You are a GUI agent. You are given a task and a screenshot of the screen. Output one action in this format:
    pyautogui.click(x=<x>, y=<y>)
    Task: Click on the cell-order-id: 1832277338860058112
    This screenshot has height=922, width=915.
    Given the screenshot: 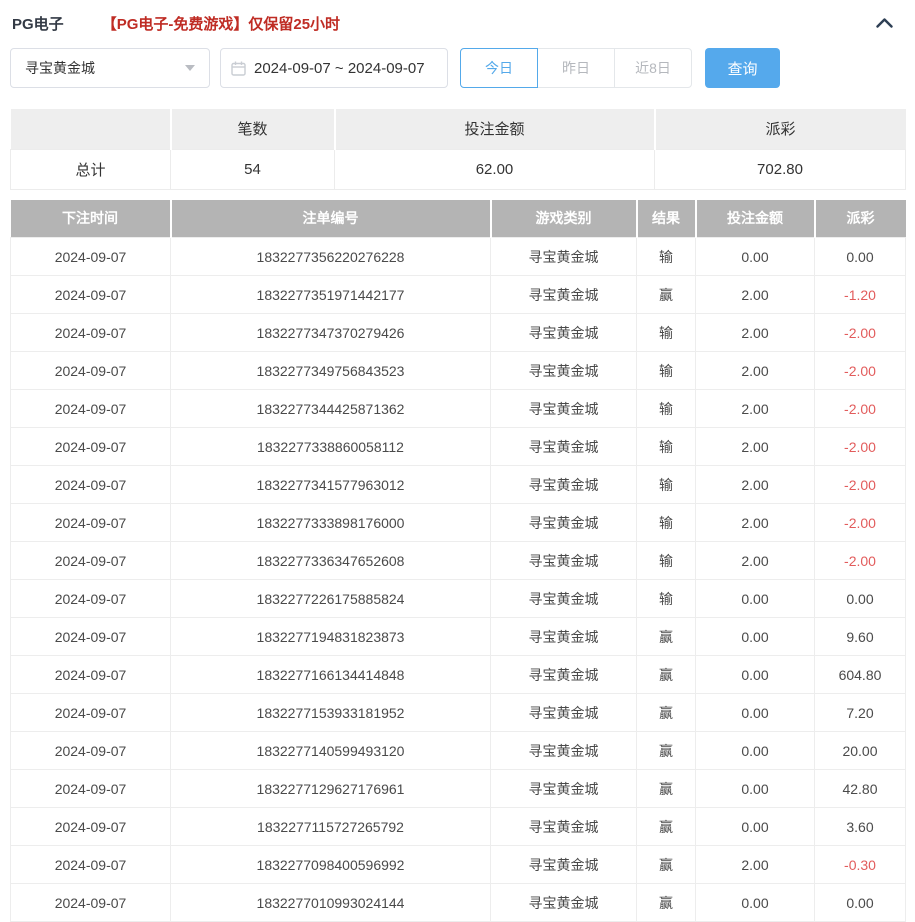 What is the action you would take?
    pyautogui.click(x=331, y=447)
    